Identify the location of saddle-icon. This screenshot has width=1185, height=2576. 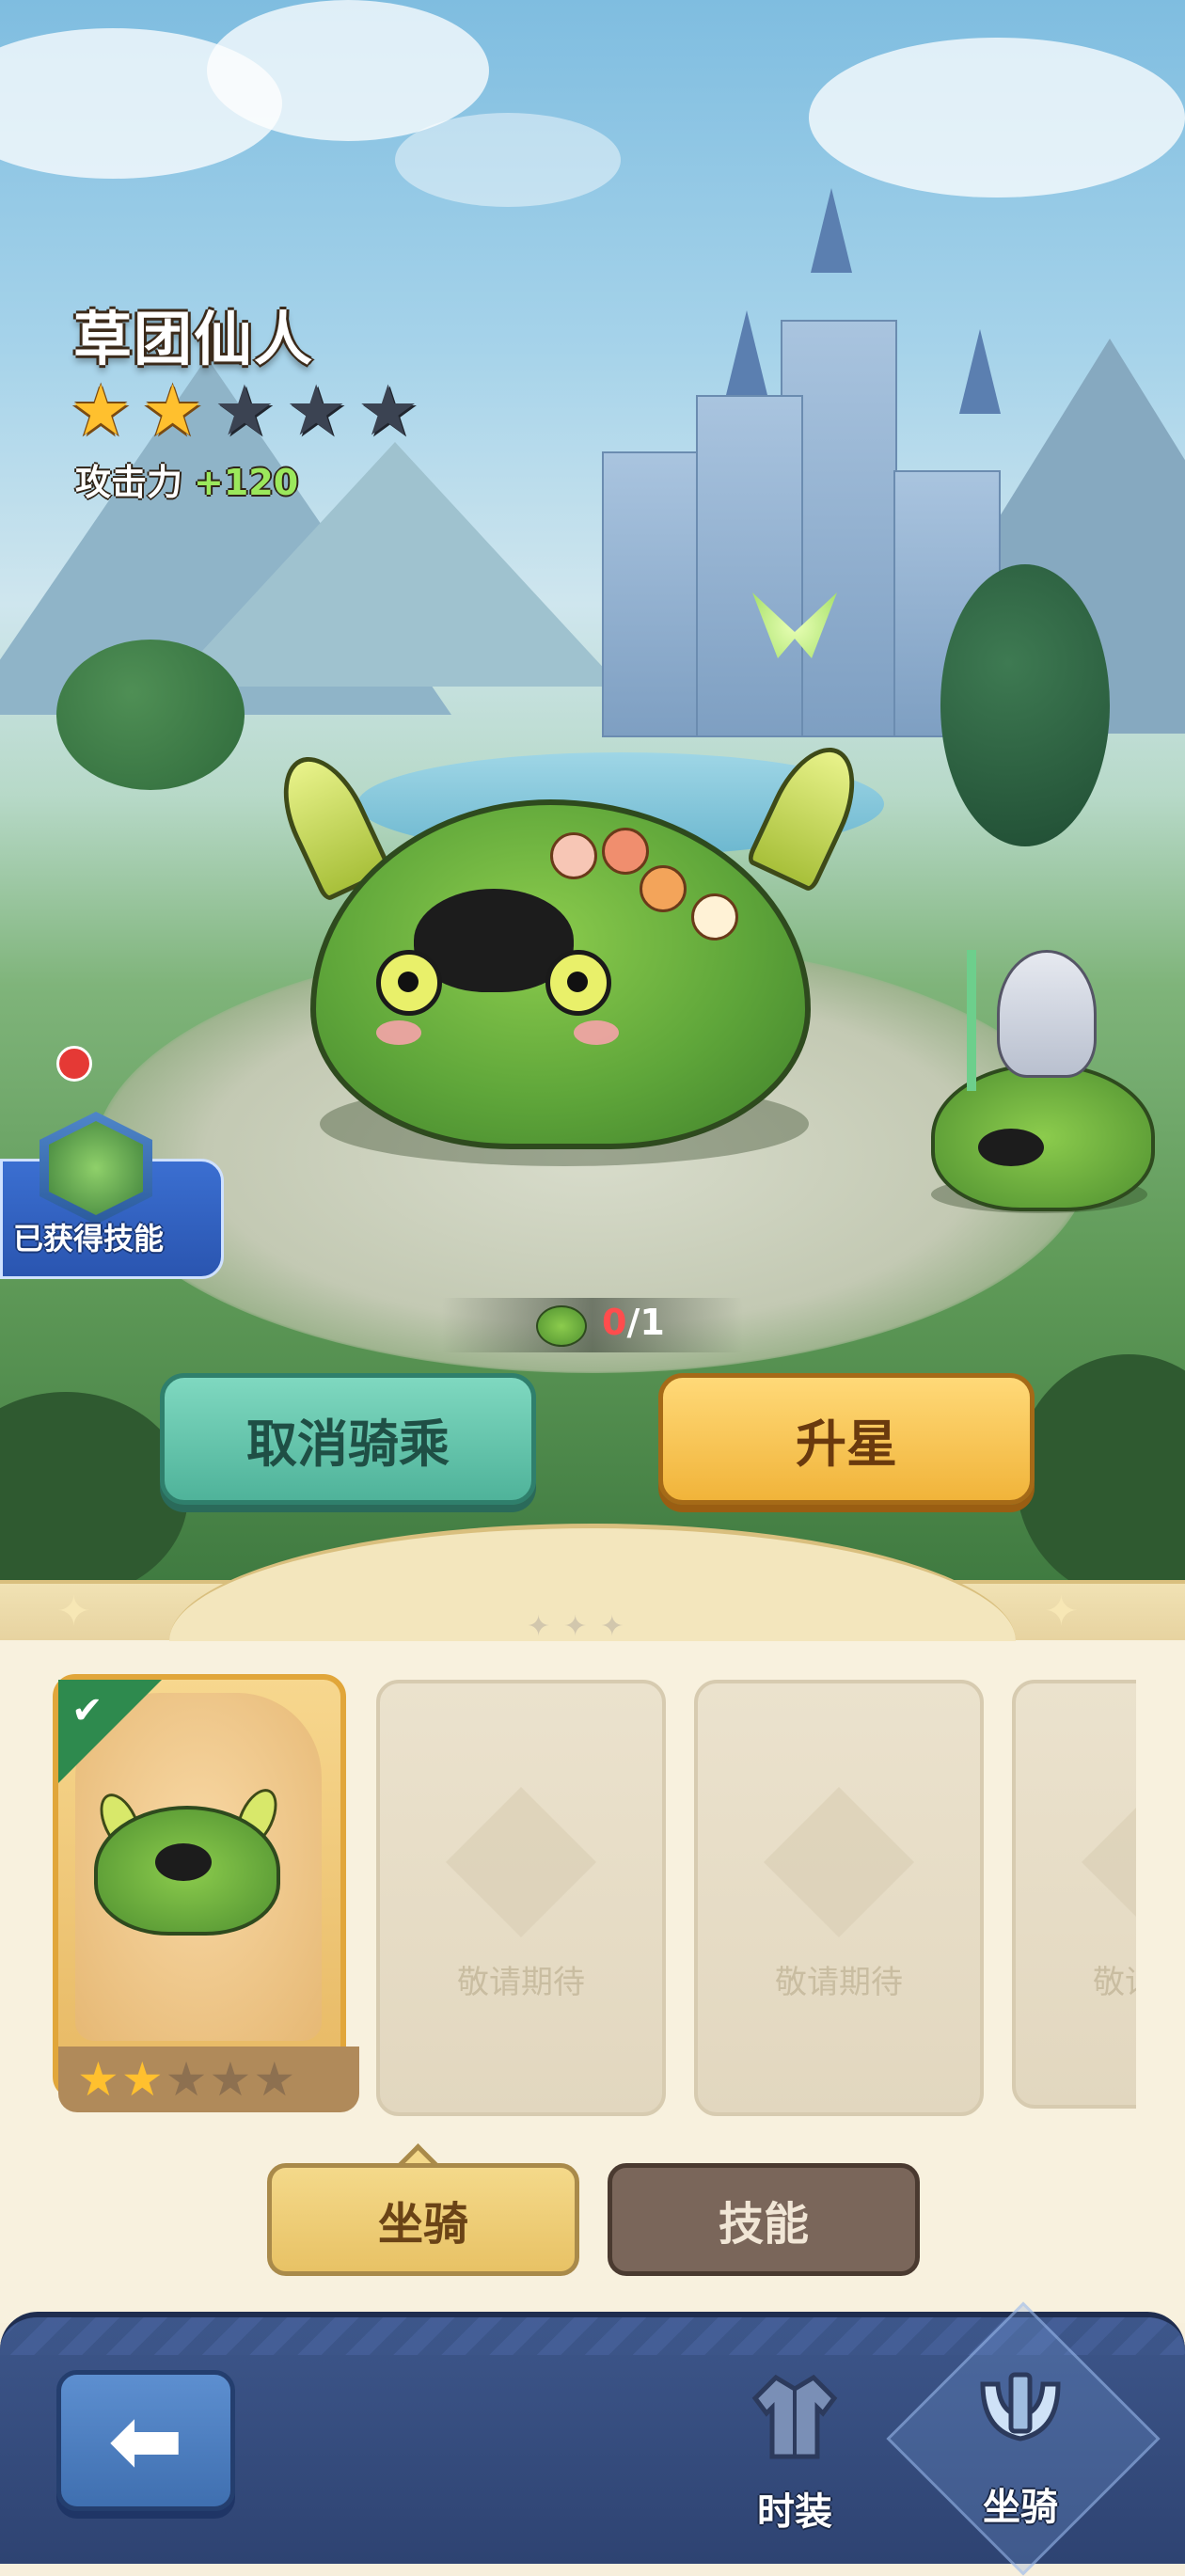
(1020, 2407).